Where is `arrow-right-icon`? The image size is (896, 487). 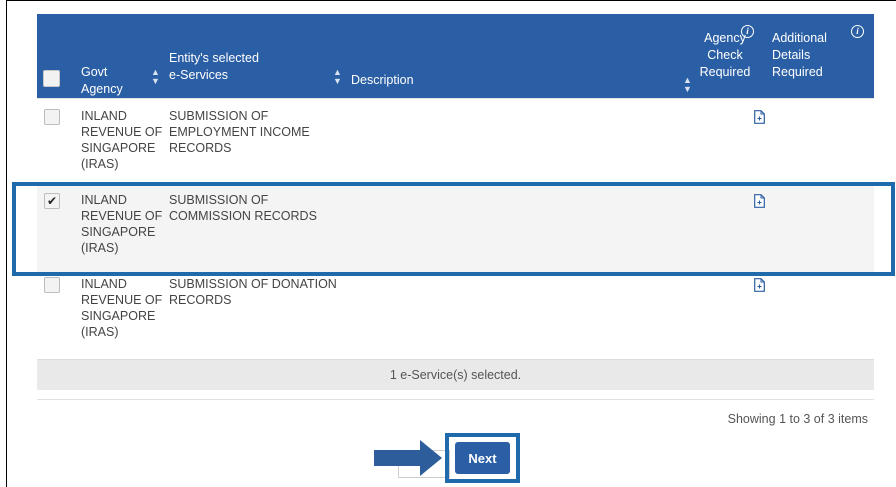
arrow-right-icon is located at coordinates (408, 458).